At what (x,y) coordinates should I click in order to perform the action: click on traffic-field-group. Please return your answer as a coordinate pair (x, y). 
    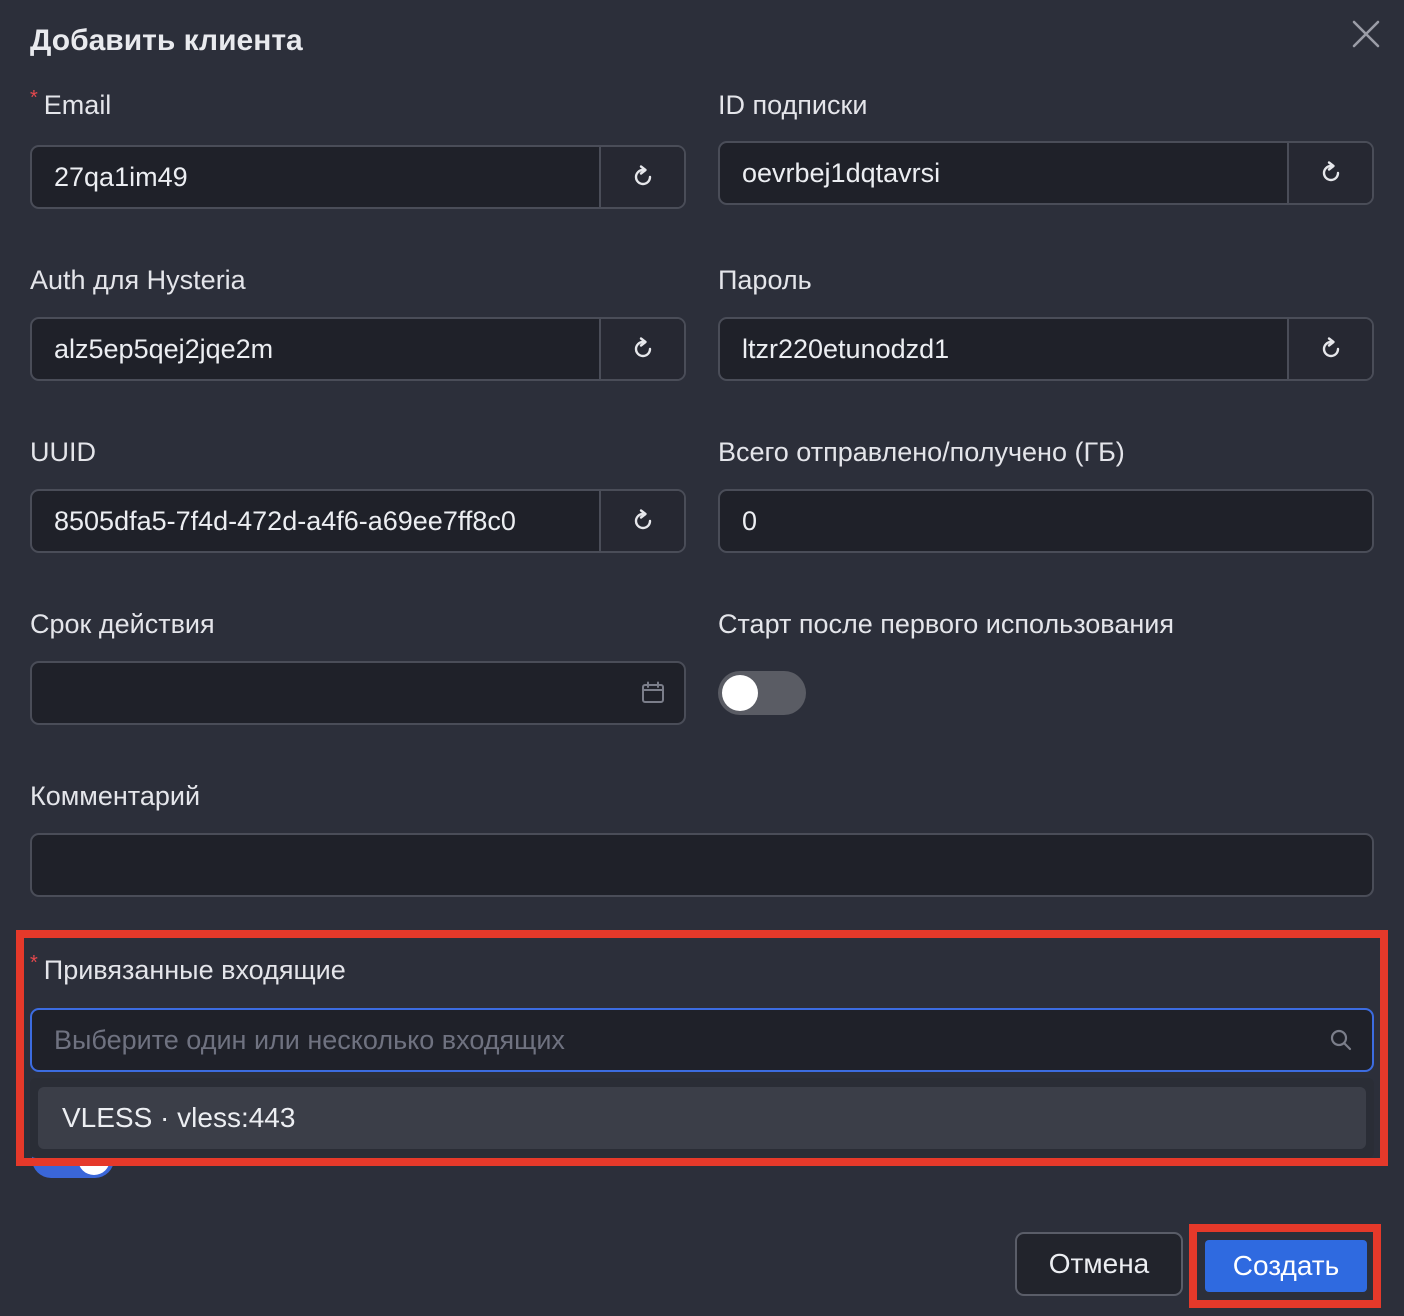
    Looking at the image, I should click on (1046, 521).